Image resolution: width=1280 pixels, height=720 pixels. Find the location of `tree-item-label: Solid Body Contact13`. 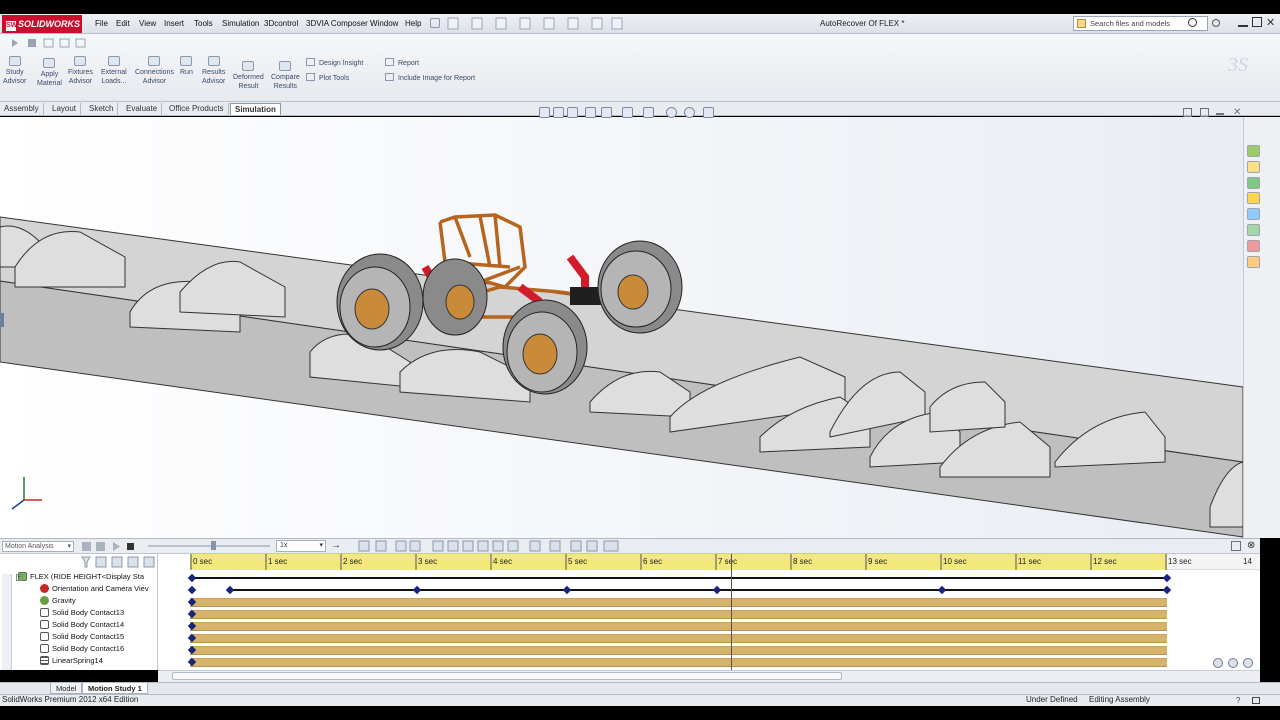

tree-item-label: Solid Body Contact13 is located at coordinates (88, 612).